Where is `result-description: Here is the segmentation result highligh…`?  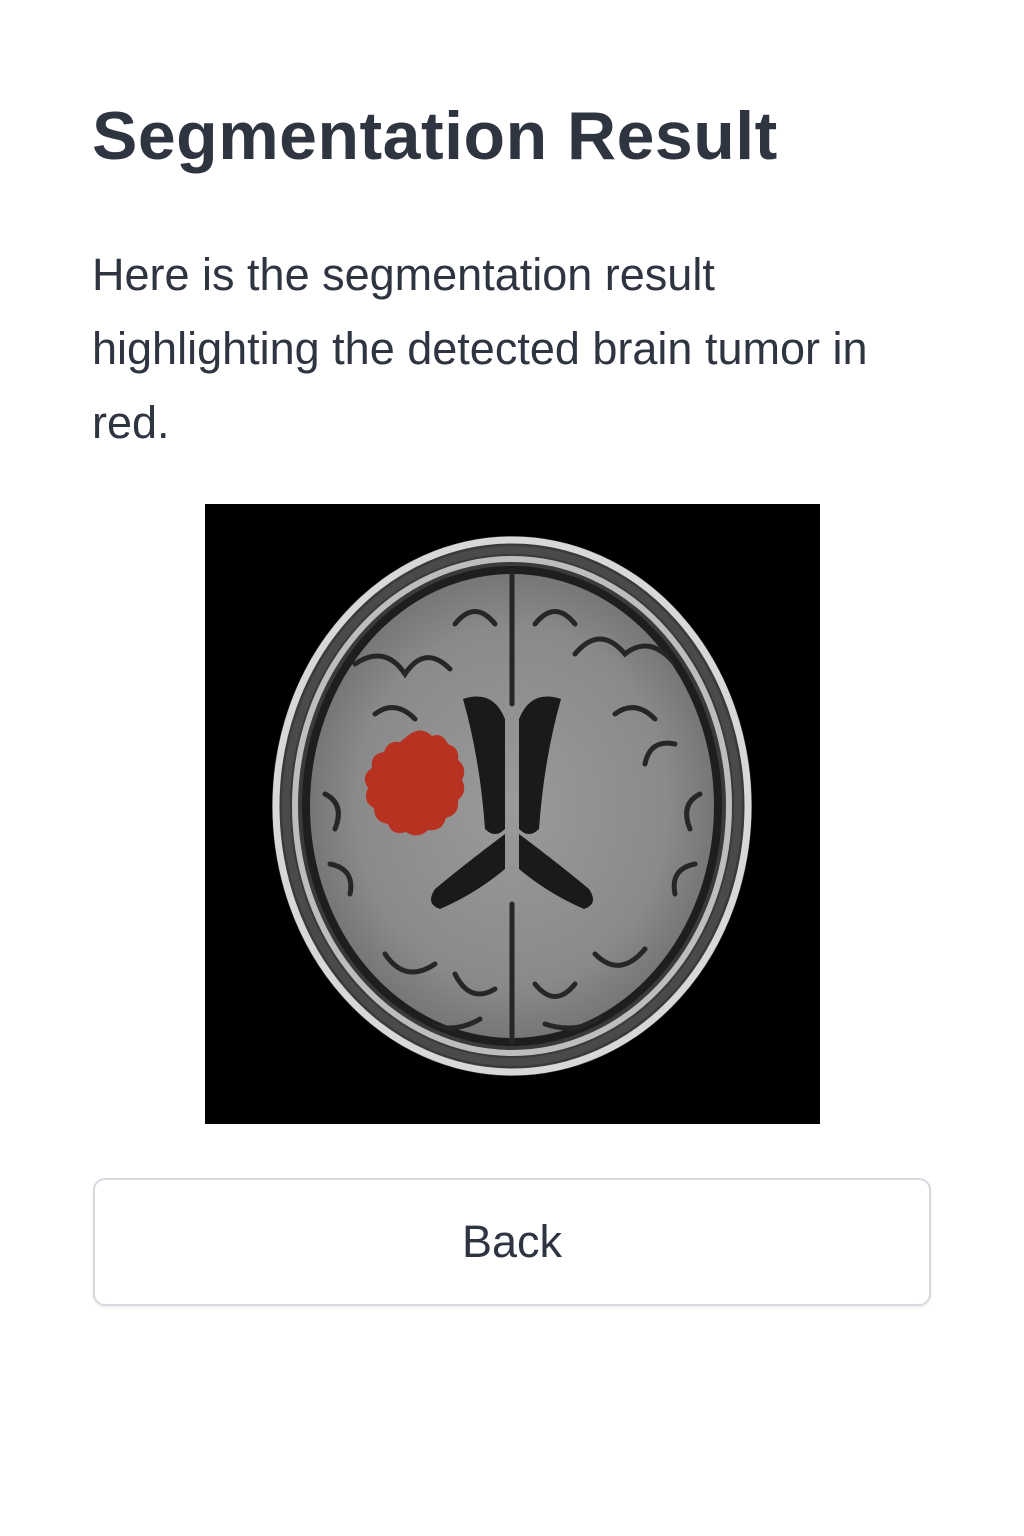
result-description: Here is the segmentation result highligh… is located at coordinates (480, 348).